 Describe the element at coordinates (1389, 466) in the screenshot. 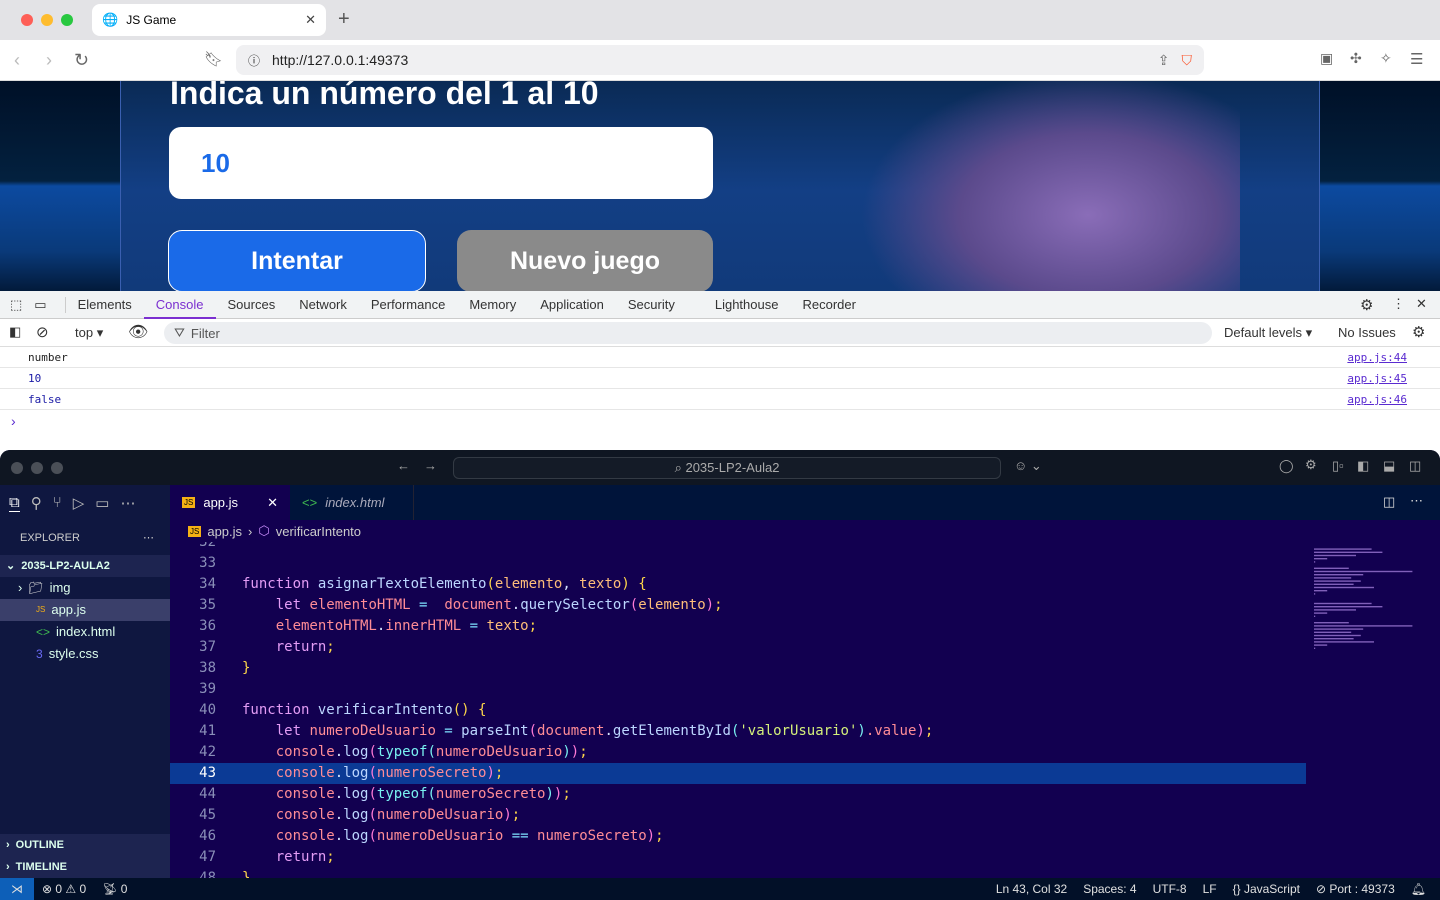

I see `toggle-panel-icon: ⬓` at that location.